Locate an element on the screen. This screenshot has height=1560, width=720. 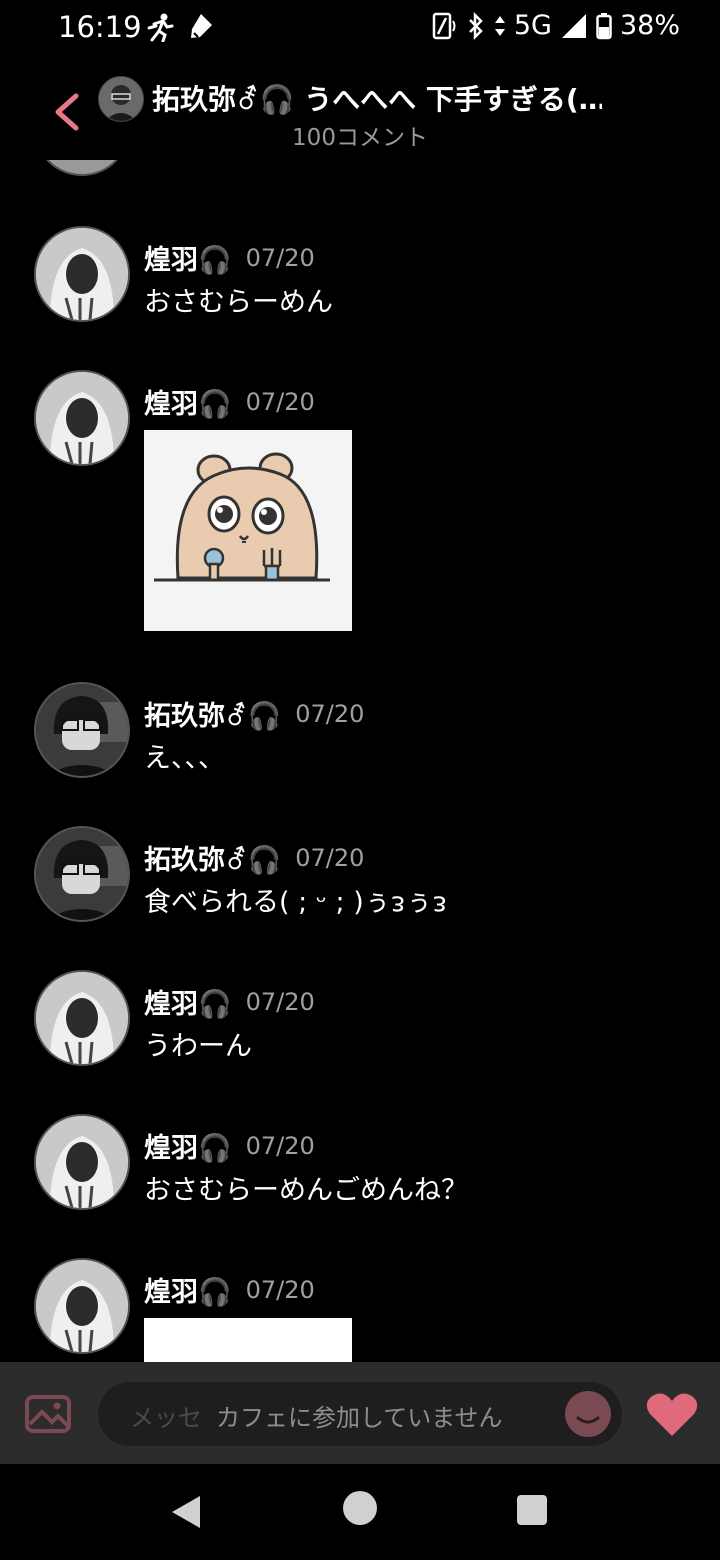
message-input: メッセ カフェに参加していません is located at coordinates (360, 1414).